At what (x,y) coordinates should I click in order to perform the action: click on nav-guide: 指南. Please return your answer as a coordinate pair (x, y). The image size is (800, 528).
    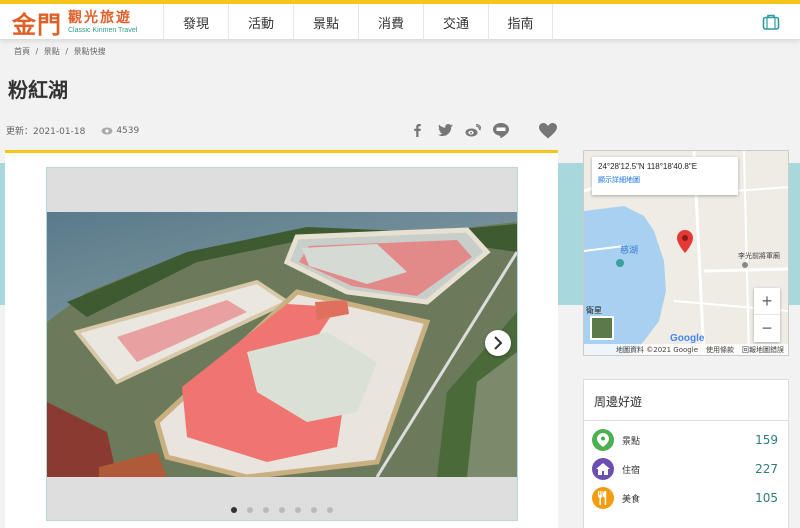
    Looking at the image, I should click on (520, 22).